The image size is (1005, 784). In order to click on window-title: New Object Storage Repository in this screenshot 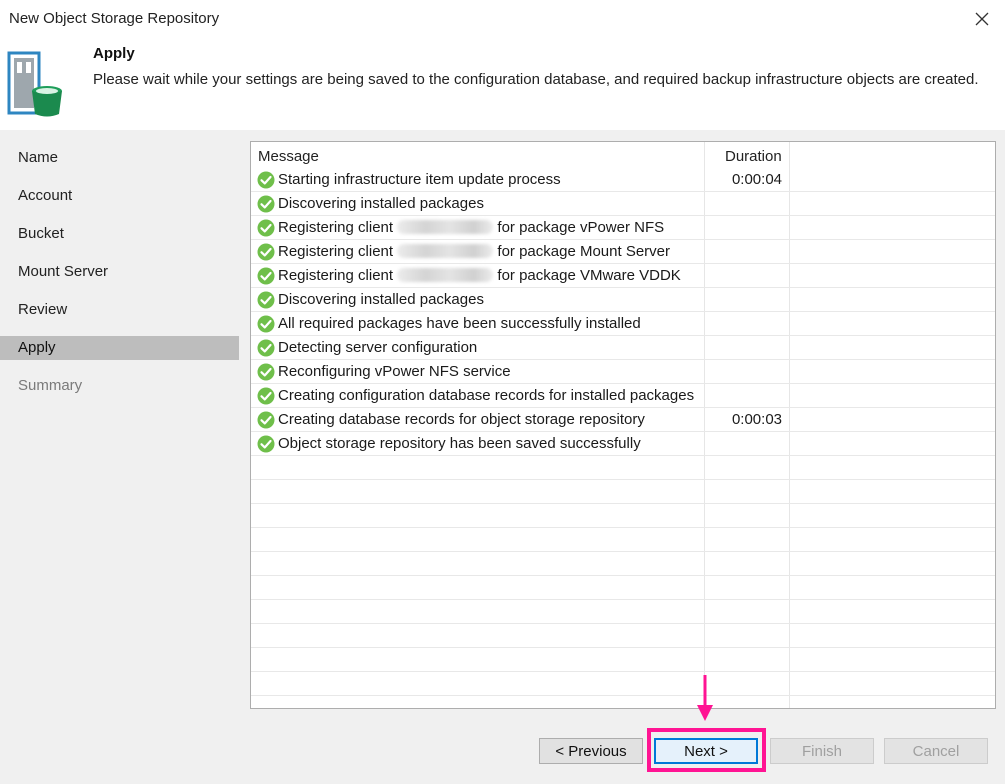, I will do `click(114, 18)`.